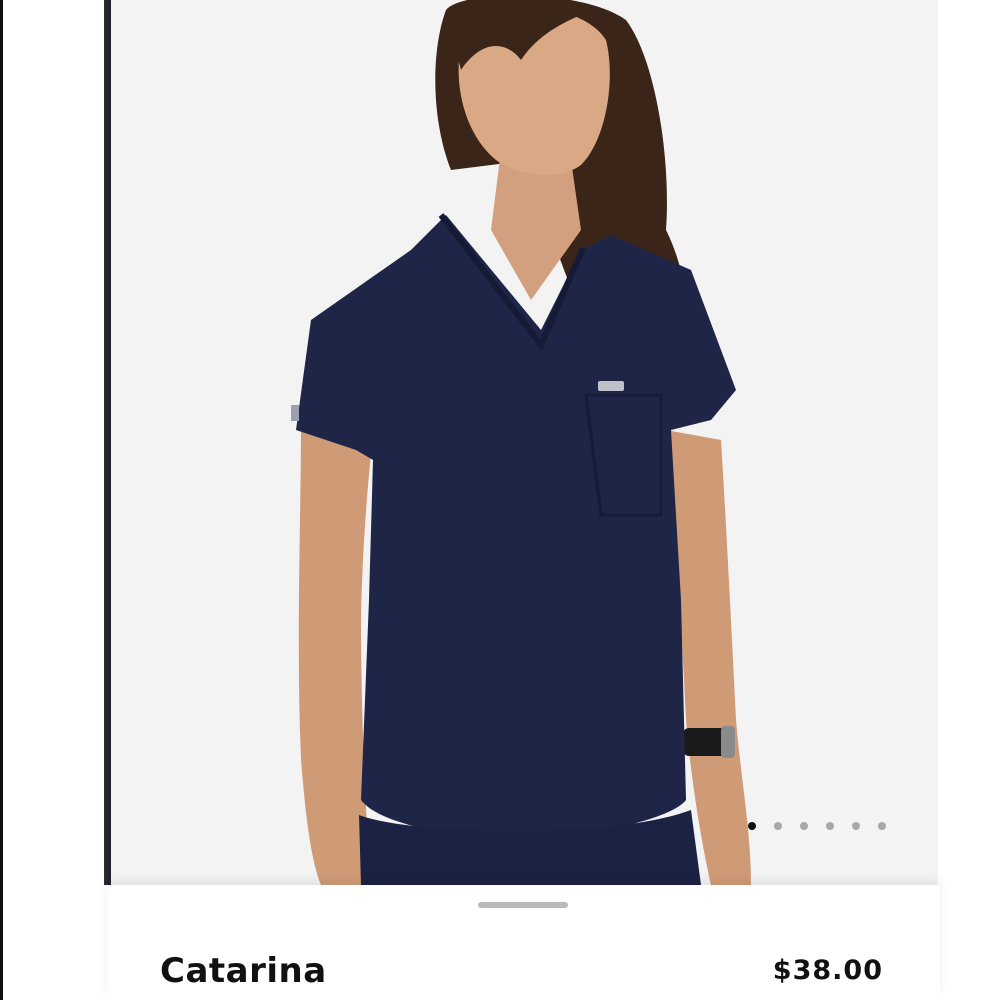 This screenshot has height=1000, width=1000. I want to click on product-name: Catarina, so click(243, 971).